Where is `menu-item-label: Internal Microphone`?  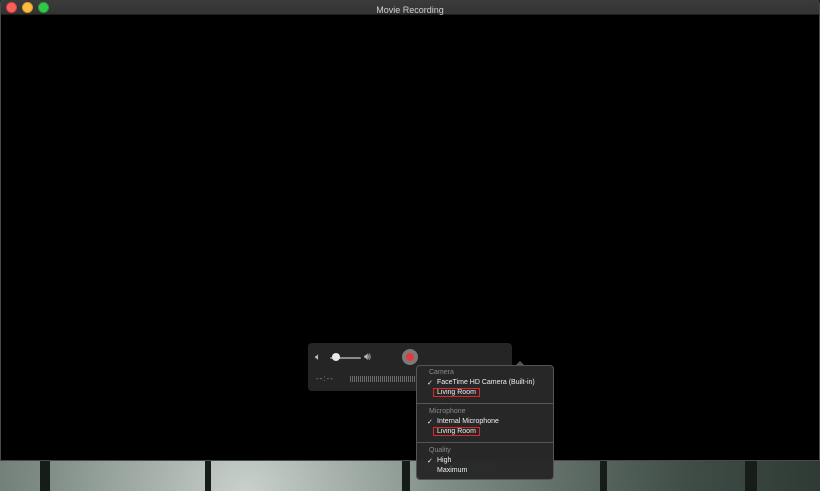 menu-item-label: Internal Microphone is located at coordinates (468, 421).